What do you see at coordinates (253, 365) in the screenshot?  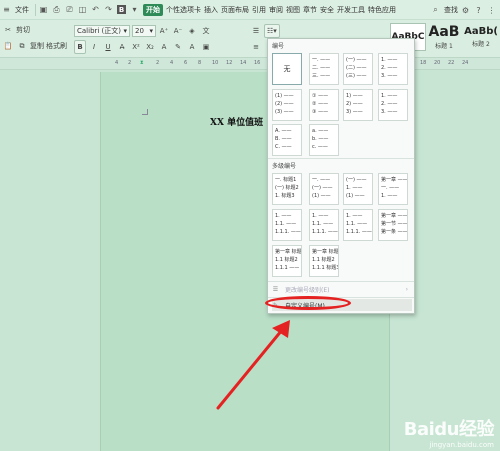 I see `pointer-arrow-icon` at bounding box center [253, 365].